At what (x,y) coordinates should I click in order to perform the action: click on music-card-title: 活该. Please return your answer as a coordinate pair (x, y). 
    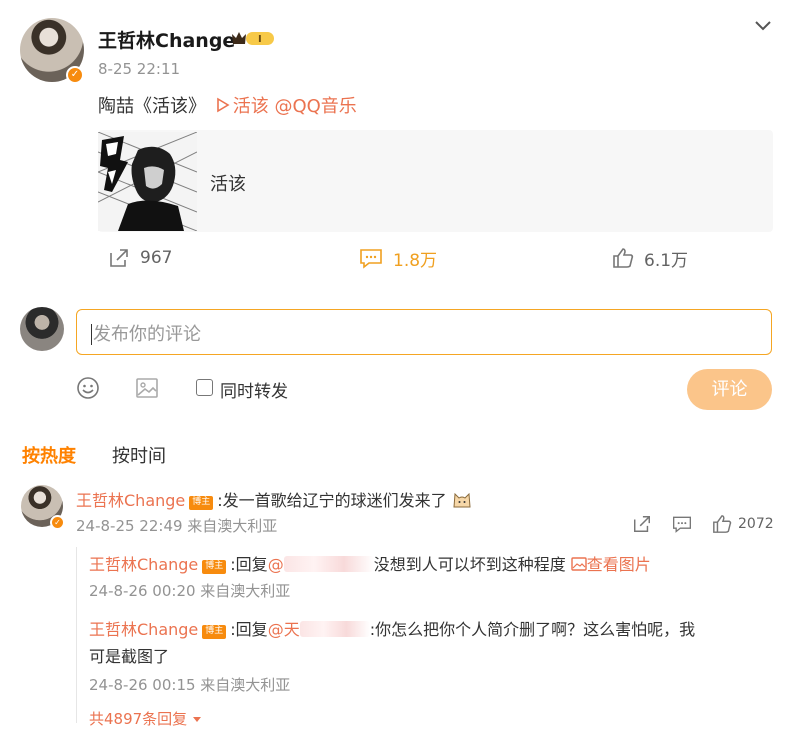
    Looking at the image, I should click on (228, 184).